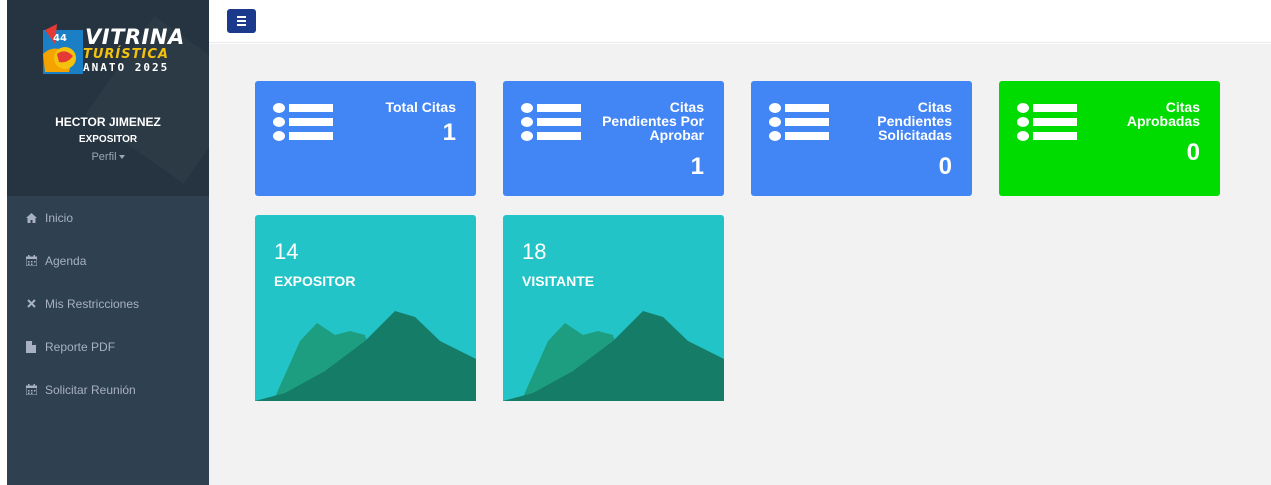  I want to click on sidebar-item-agenda: Agenda, so click(108, 260).